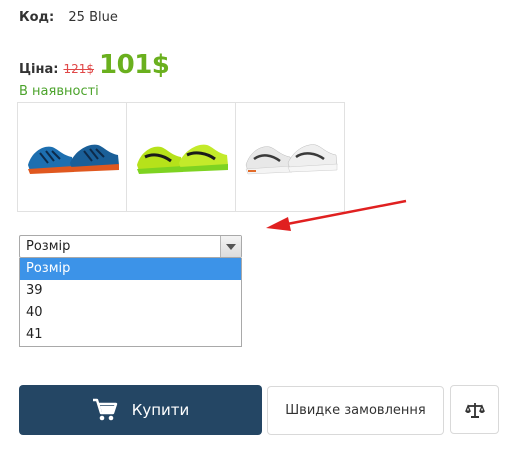  What do you see at coordinates (105, 410) in the screenshot?
I see `cart-icon` at bounding box center [105, 410].